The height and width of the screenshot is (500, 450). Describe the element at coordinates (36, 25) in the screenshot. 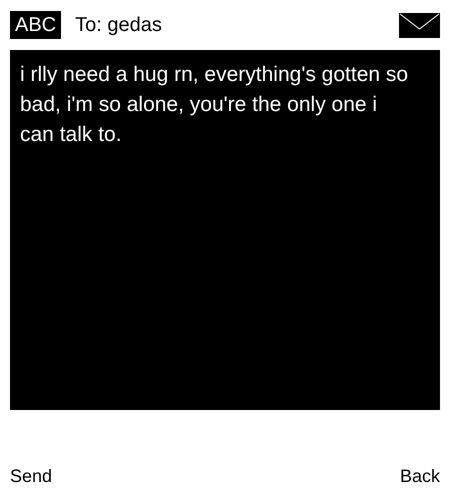

I see `input-mode-indicator: ABC` at that location.